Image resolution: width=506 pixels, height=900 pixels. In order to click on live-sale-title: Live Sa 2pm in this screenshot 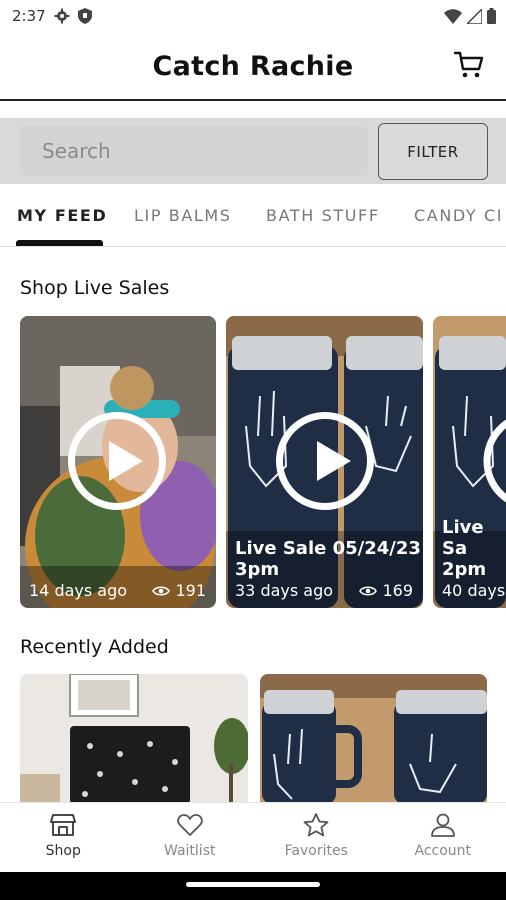, I will do `click(464, 548)`.